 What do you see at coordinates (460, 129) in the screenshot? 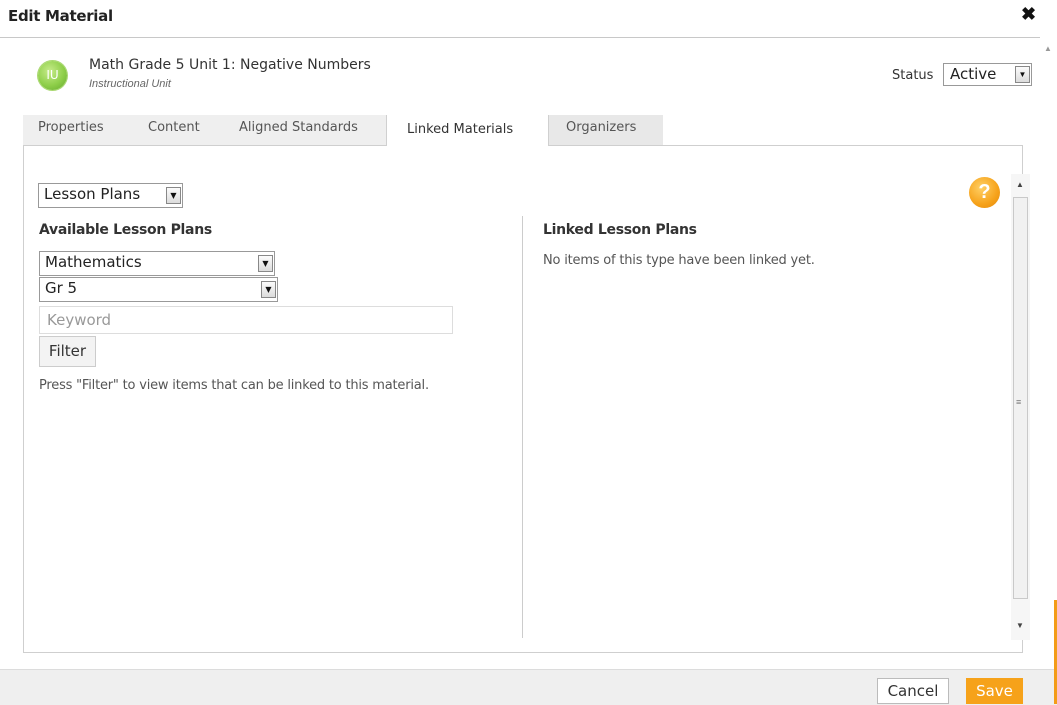
I see `tab-linked-materials: Linked Materials` at bounding box center [460, 129].